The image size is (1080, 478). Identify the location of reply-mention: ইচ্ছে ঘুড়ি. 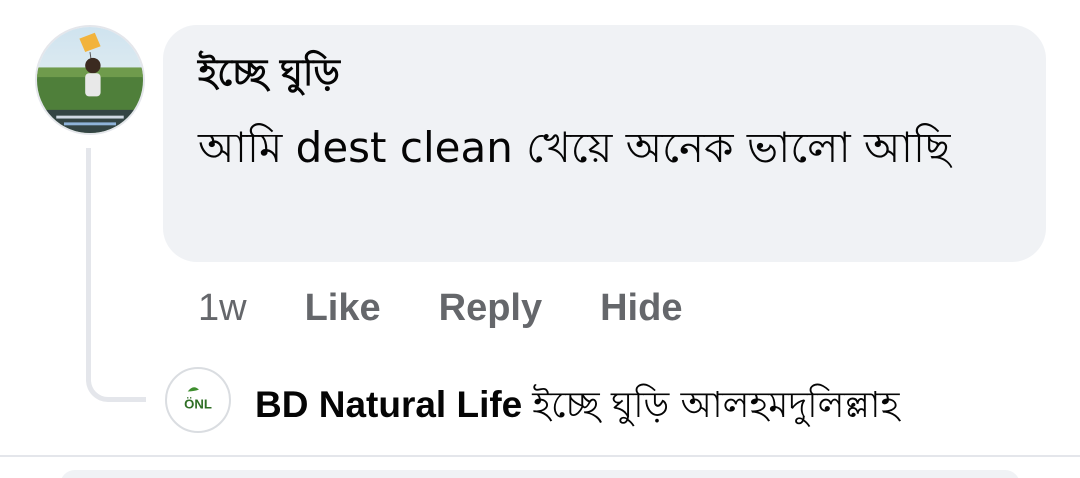
(600, 405).